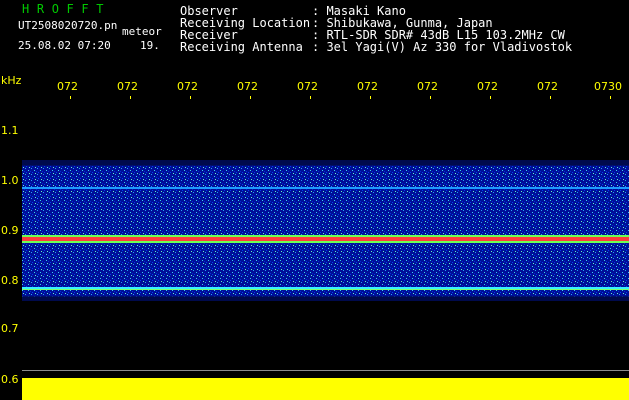 This screenshot has width=629, height=400. What do you see at coordinates (10, 230) in the screenshot?
I see `y-tick-label: 0.9` at bounding box center [10, 230].